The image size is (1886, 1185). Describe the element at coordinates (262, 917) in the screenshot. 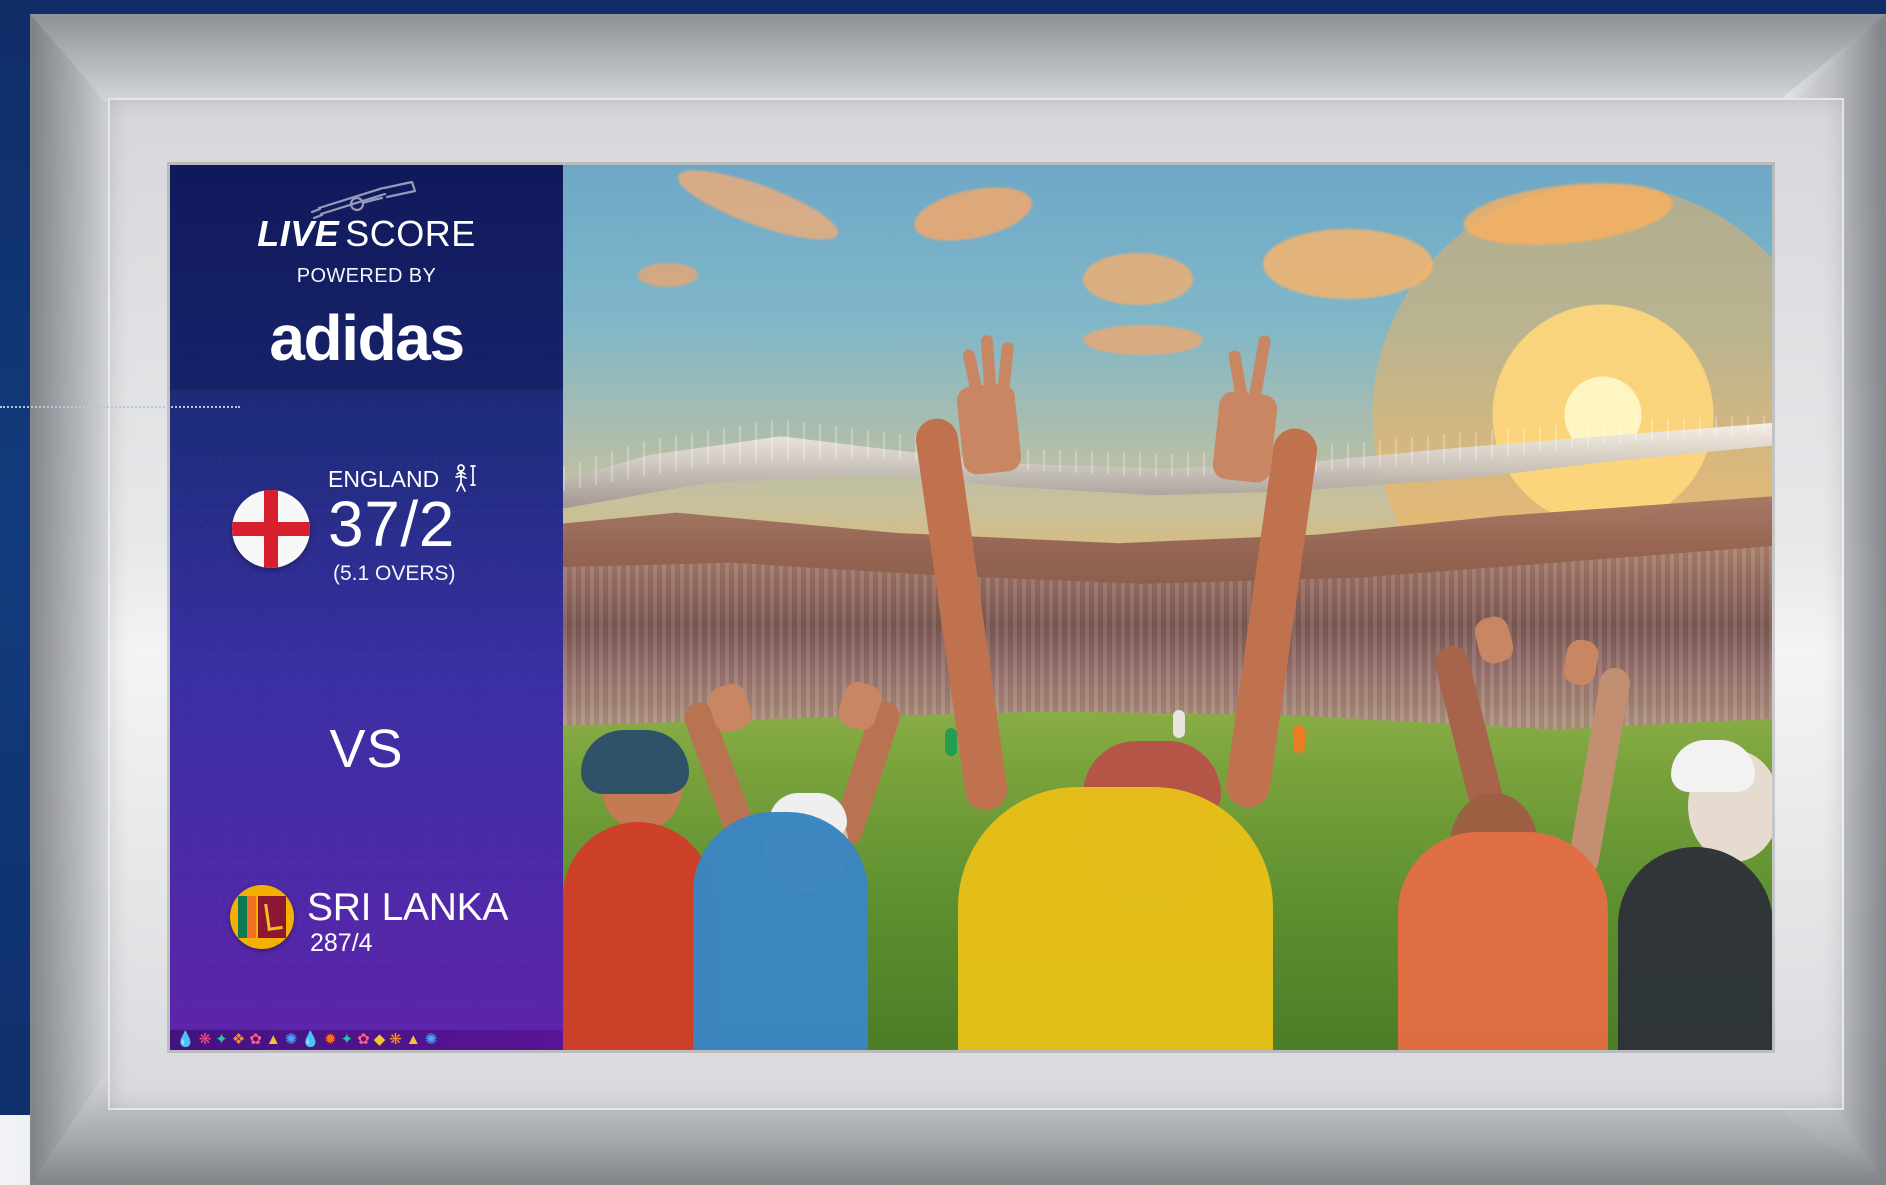

I see `sri-lanka-flag-icon` at that location.